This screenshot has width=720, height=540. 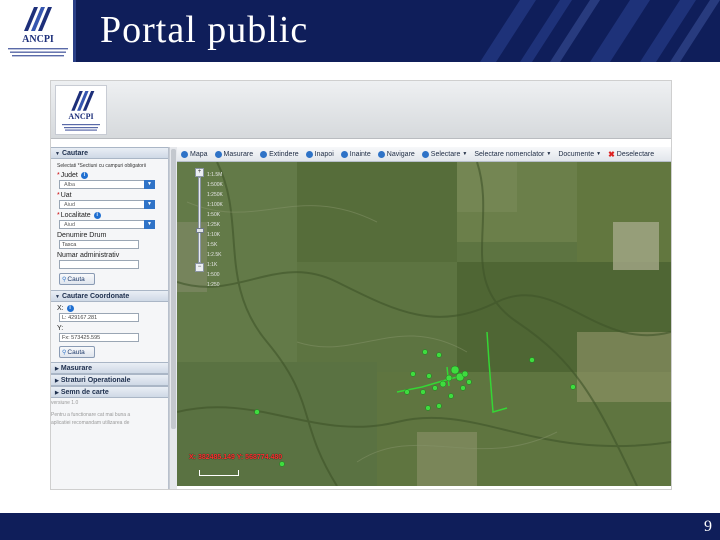 I want to click on clear-selection-icon: ✖, so click(x=611, y=154).